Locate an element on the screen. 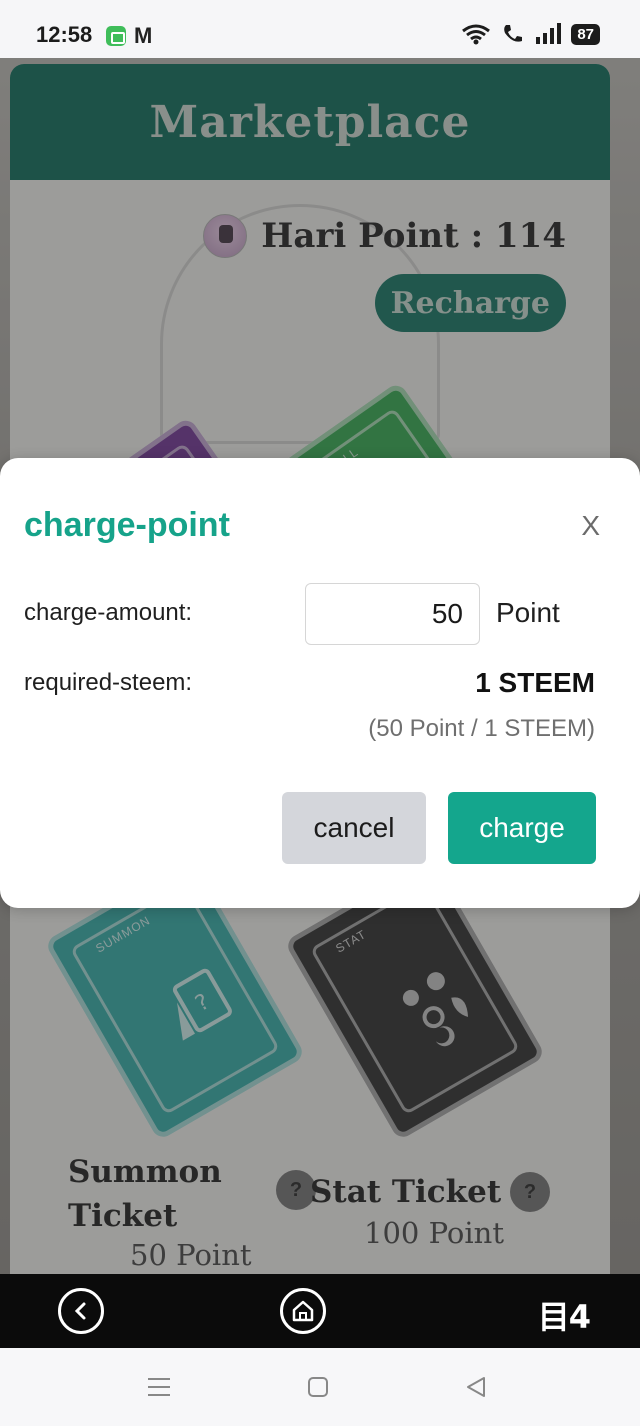  chevron-left-icon is located at coordinates (80, 1311).